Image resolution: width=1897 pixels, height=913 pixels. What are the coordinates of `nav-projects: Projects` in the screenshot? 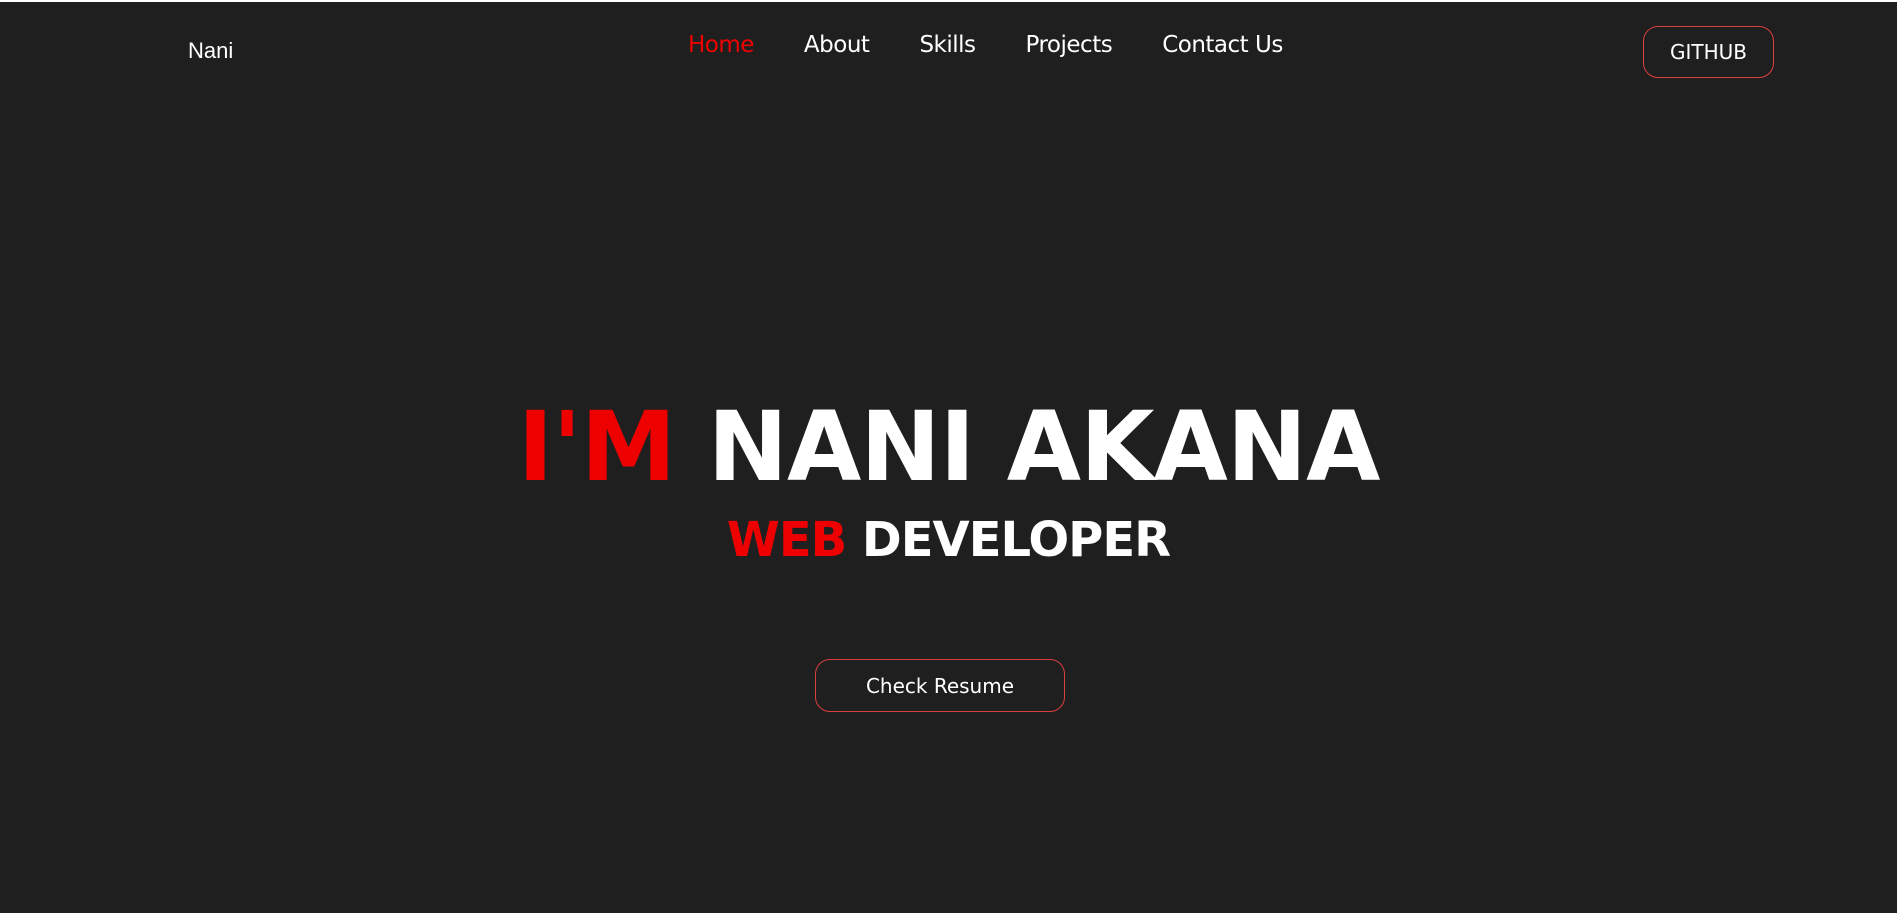 It's located at (1069, 45).